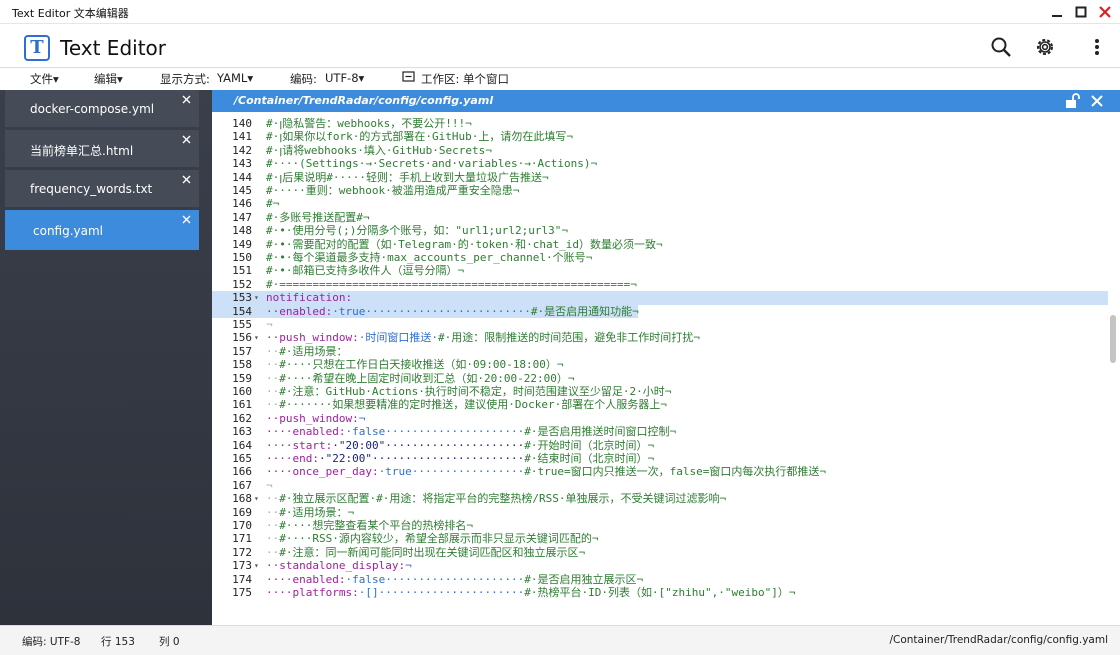  I want to click on close-window-button, so click(1105, 12).